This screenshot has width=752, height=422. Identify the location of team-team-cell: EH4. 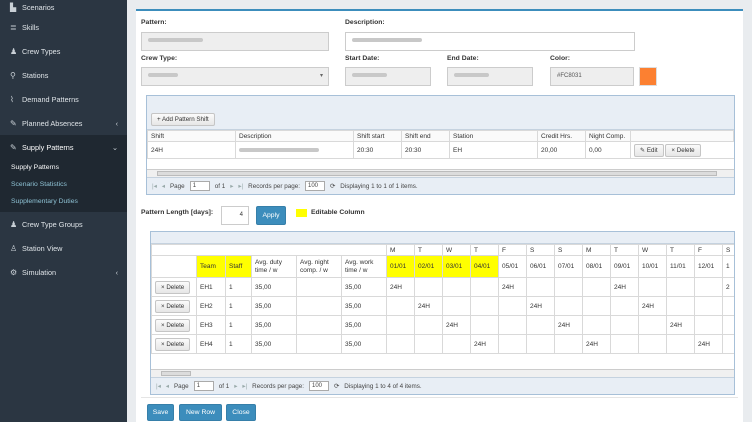
(211, 344).